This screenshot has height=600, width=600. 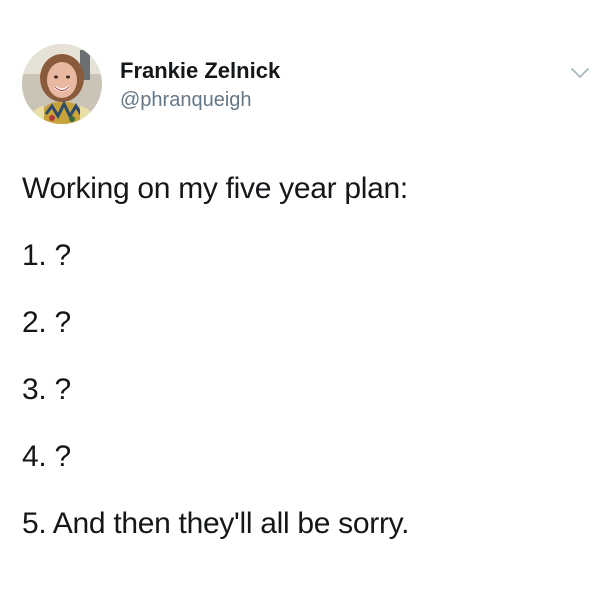 I want to click on avatar, so click(x=62, y=84).